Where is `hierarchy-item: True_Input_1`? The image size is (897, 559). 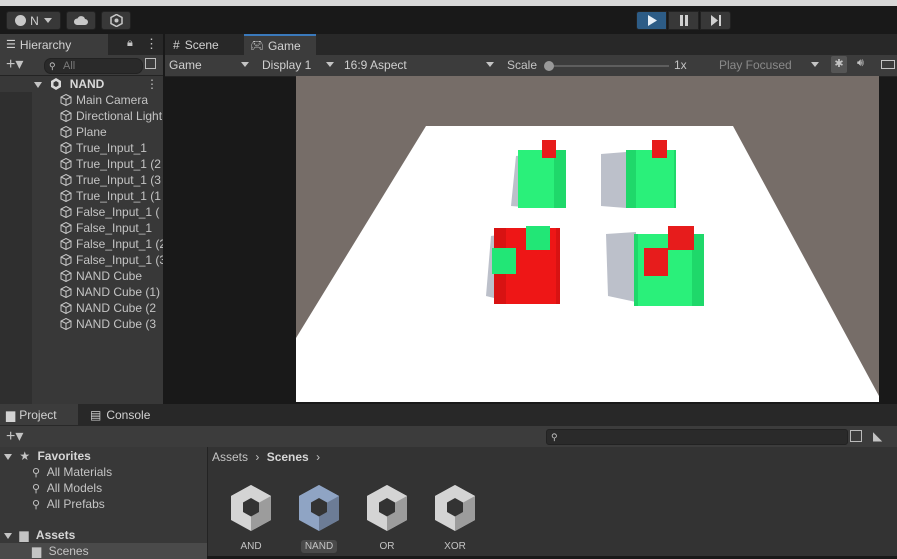
hierarchy-item: True_Input_1 is located at coordinates (81, 148).